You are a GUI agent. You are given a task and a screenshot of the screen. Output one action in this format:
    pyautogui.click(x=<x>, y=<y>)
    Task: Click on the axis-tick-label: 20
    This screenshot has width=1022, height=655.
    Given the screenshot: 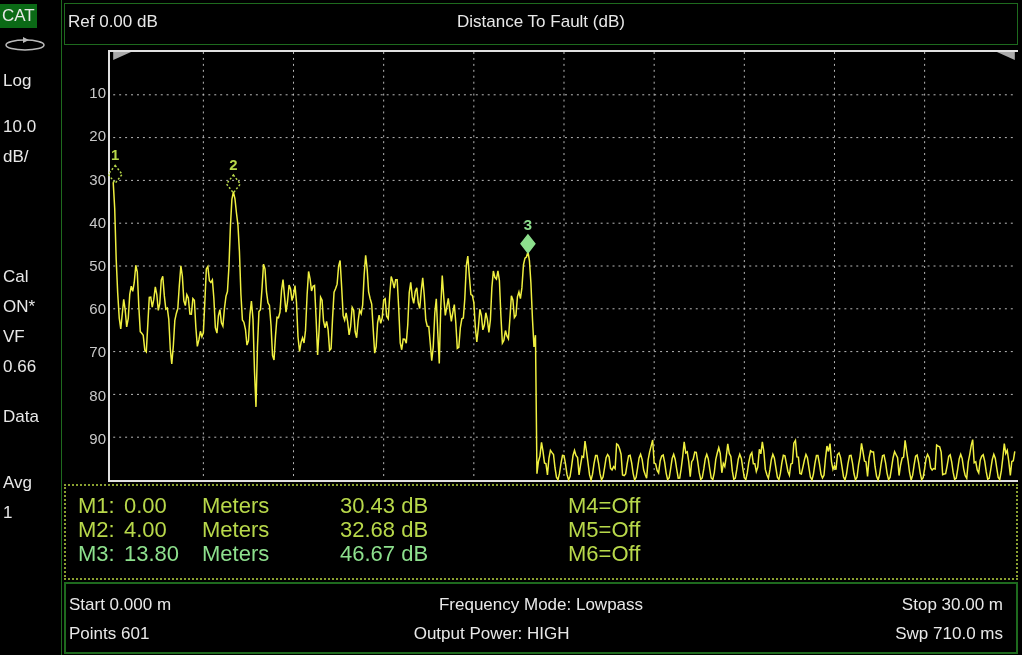 What is the action you would take?
    pyautogui.click(x=97, y=136)
    